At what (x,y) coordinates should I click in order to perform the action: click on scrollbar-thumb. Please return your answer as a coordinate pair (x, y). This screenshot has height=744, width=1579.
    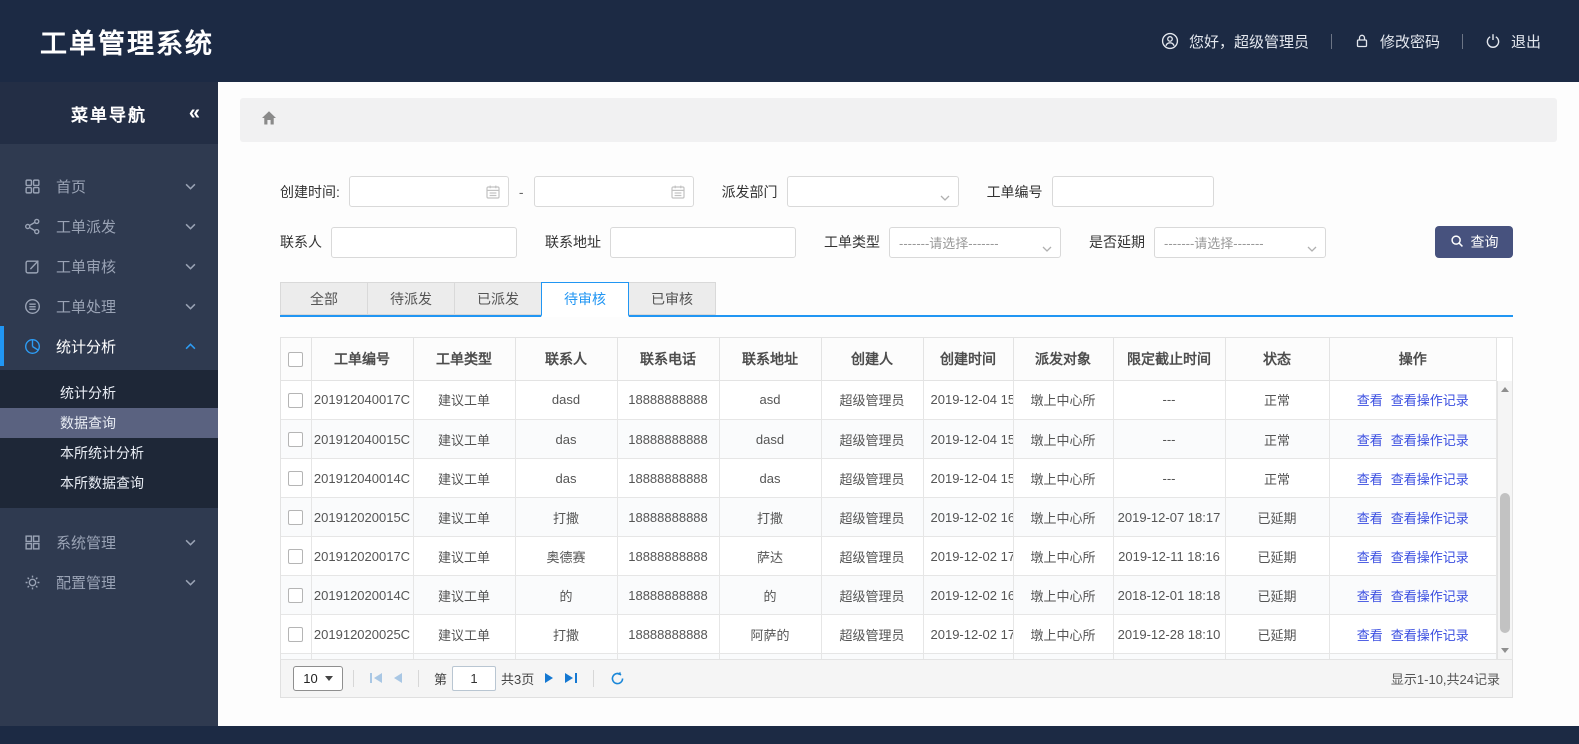
    Looking at the image, I should click on (1505, 563).